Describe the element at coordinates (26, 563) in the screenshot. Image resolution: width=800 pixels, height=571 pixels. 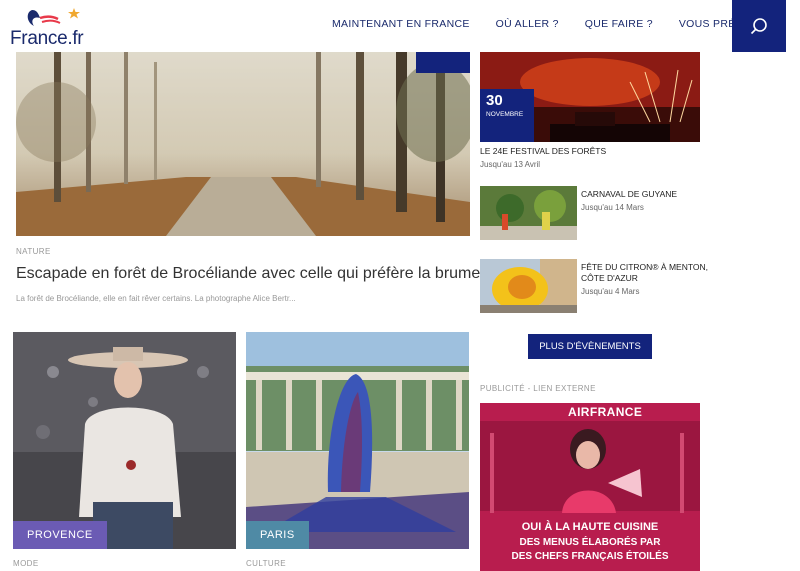
I see `card-category-mode: MODE` at that location.